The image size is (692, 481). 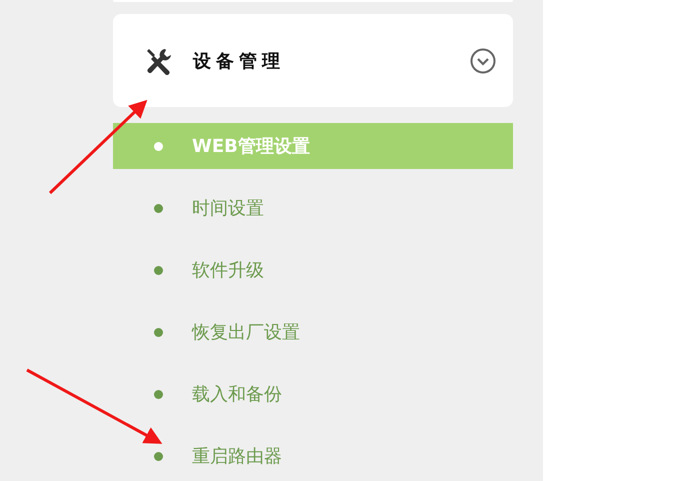 I want to click on menu-item: 恢复出厂设置, so click(x=313, y=332).